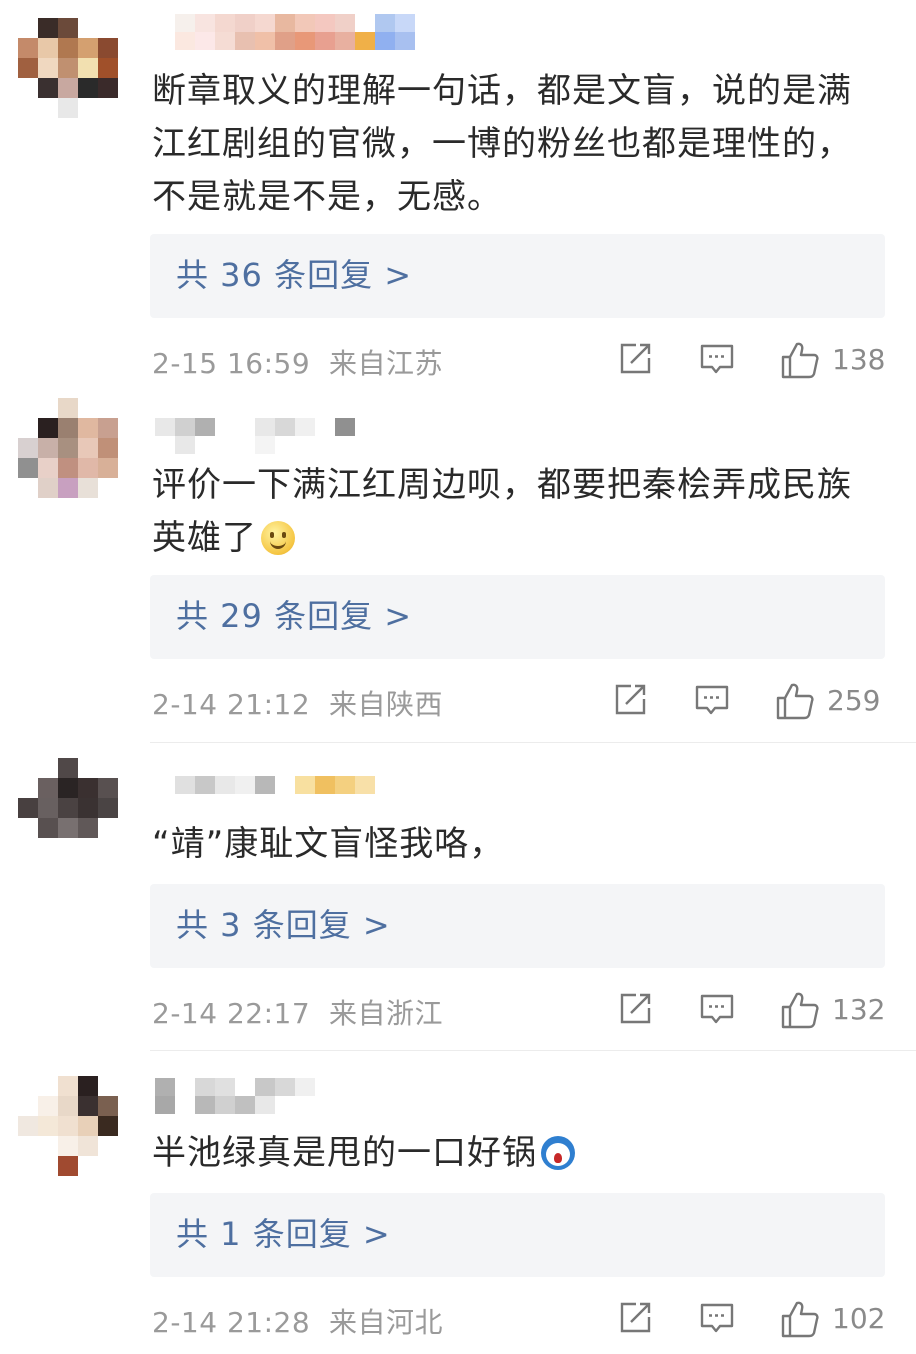  I want to click on like-button: 138, so click(835, 360).